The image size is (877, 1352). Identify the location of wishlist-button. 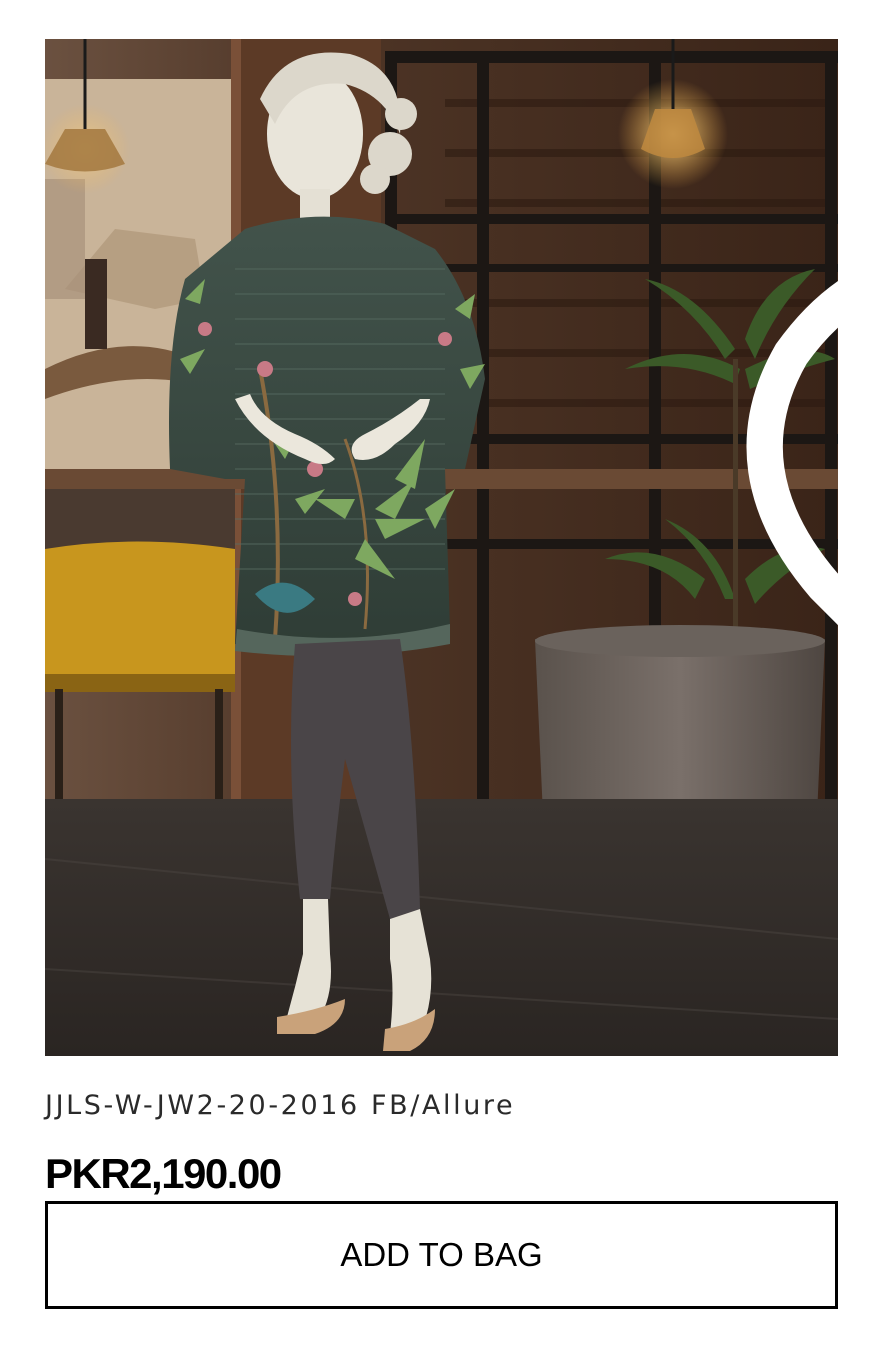
(781, 351).